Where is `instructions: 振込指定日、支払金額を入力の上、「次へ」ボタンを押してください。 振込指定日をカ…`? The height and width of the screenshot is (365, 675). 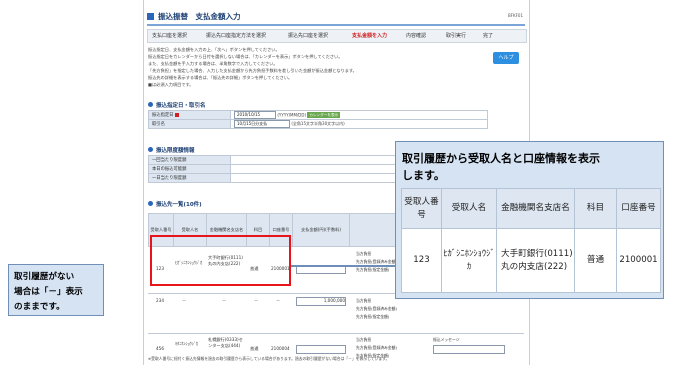
instructions: 振込指定日、支払金額を入力の上、「次へ」ボタンを押してください。 振込指定日をカ… is located at coordinates (313, 67).